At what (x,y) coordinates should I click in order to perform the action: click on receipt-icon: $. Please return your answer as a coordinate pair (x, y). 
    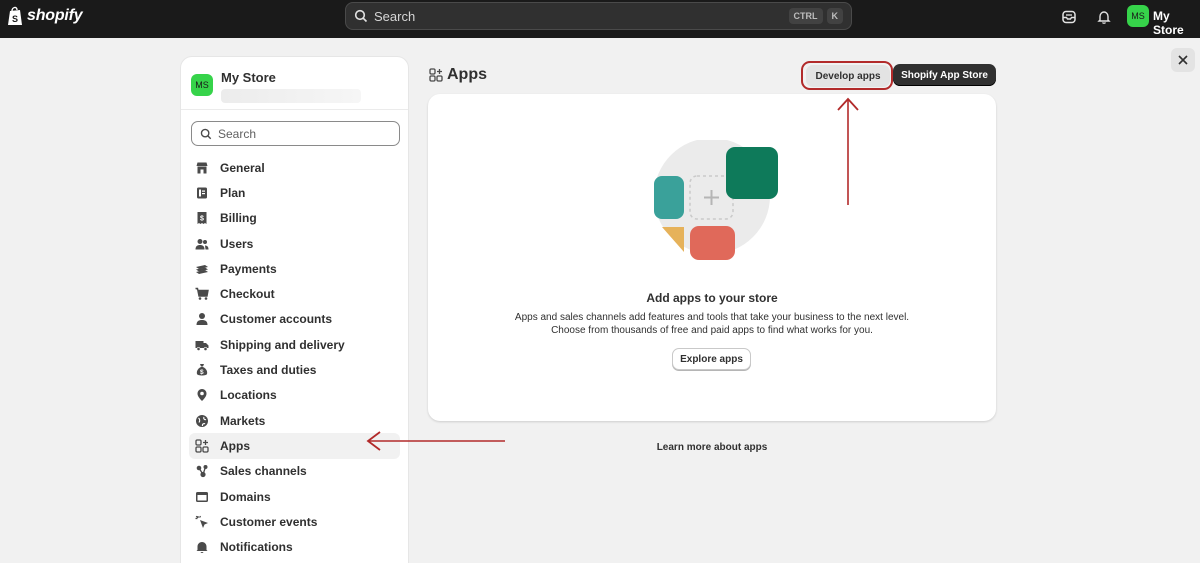
    Looking at the image, I should click on (202, 218).